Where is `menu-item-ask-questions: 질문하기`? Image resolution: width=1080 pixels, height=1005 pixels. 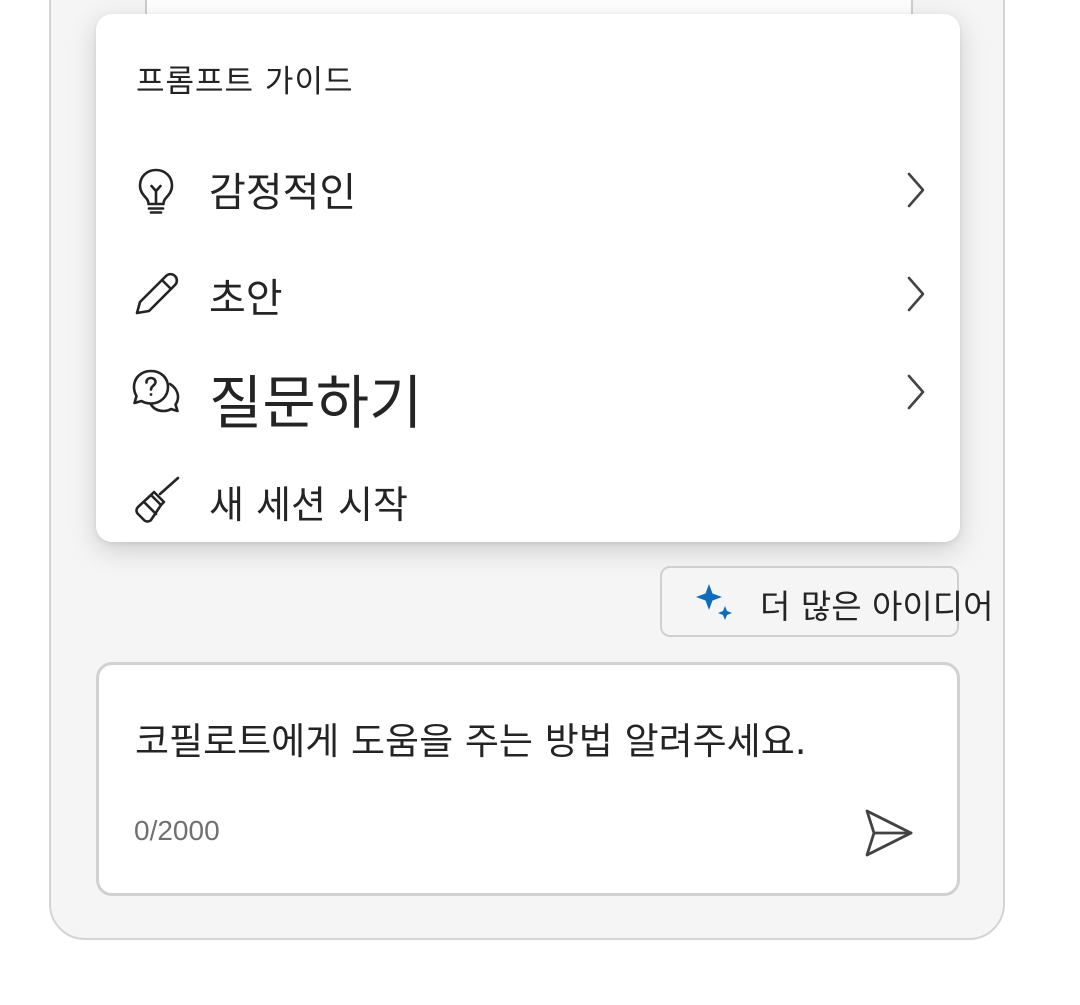
menu-item-ask-questions: 질문하기 is located at coordinates (528, 390).